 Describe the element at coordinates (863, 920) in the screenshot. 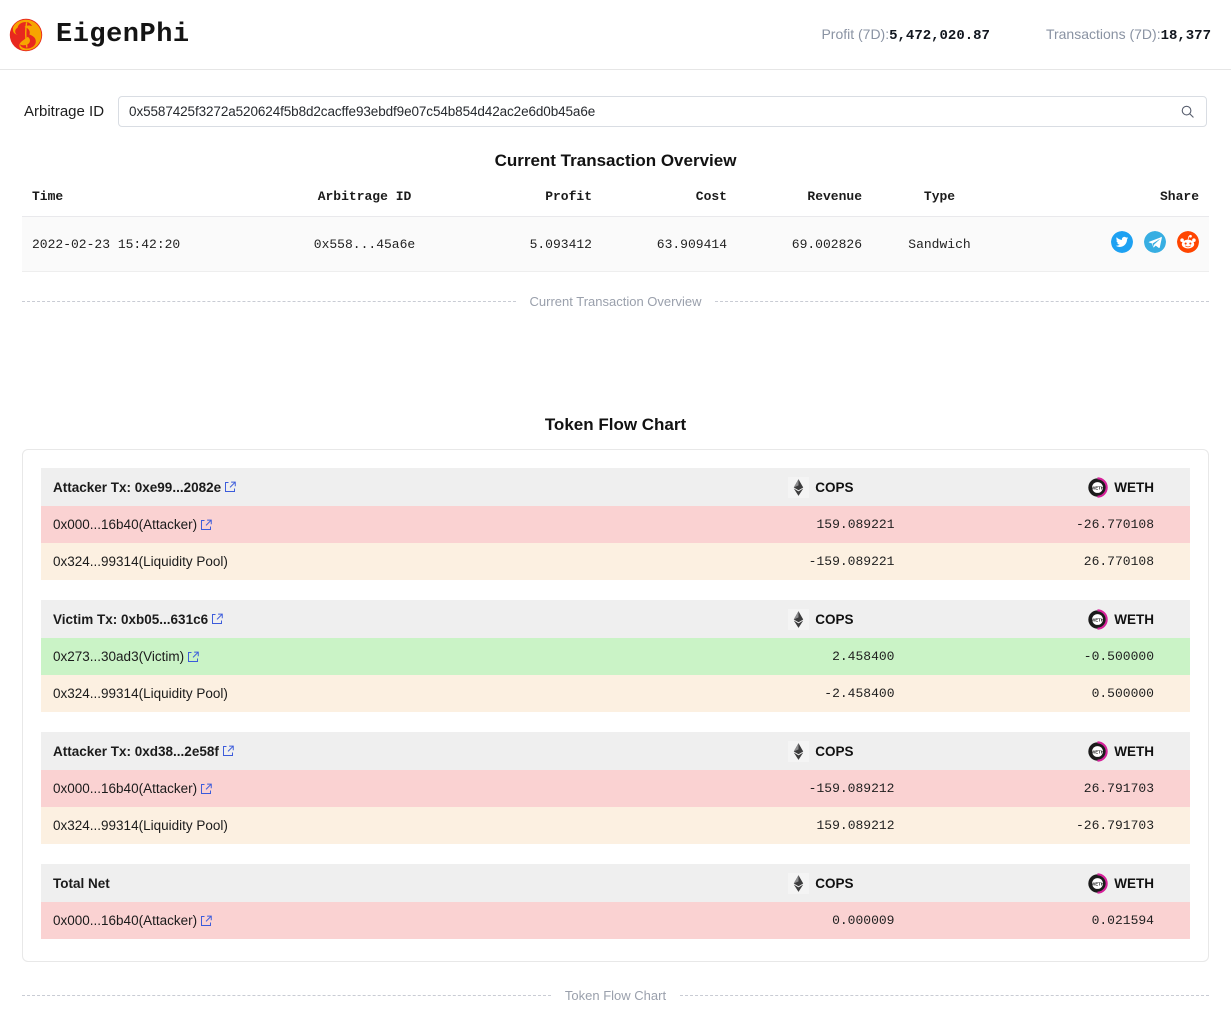

I see `flow-value-cops: 0.000009` at that location.